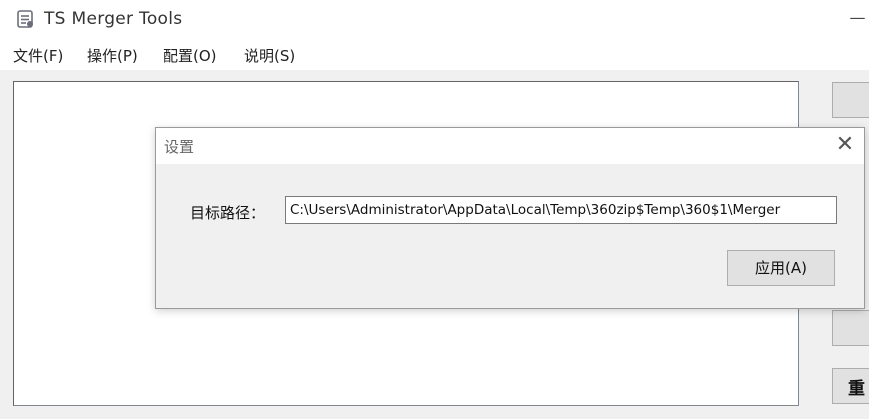  What do you see at coordinates (190, 55) in the screenshot?
I see `menu-item-config: 配置(O)` at bounding box center [190, 55].